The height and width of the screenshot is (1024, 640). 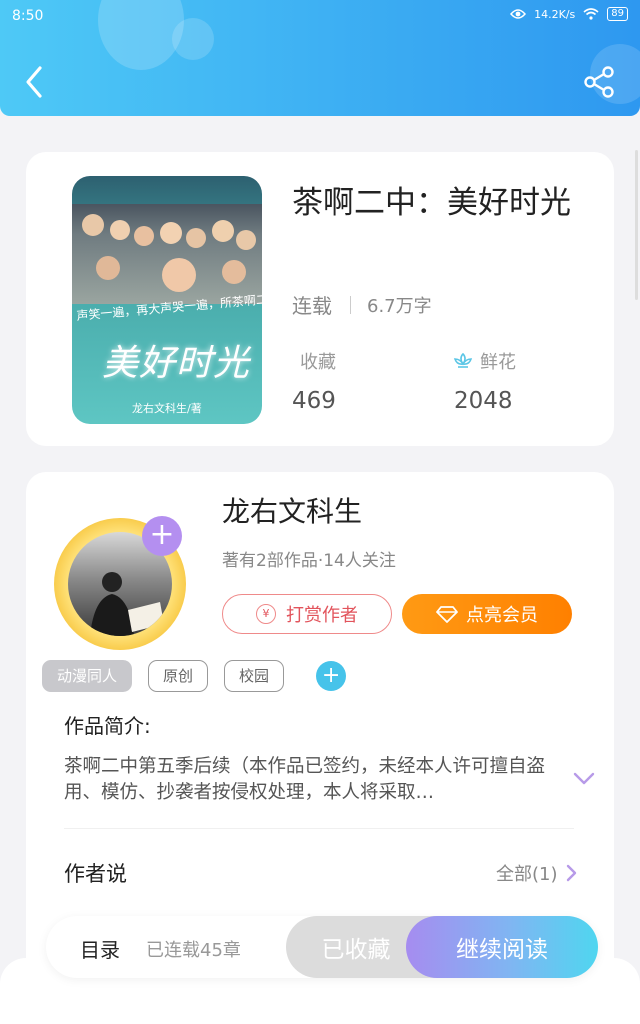 I want to click on tip-author-label: 打赏作者, so click(x=322, y=615).